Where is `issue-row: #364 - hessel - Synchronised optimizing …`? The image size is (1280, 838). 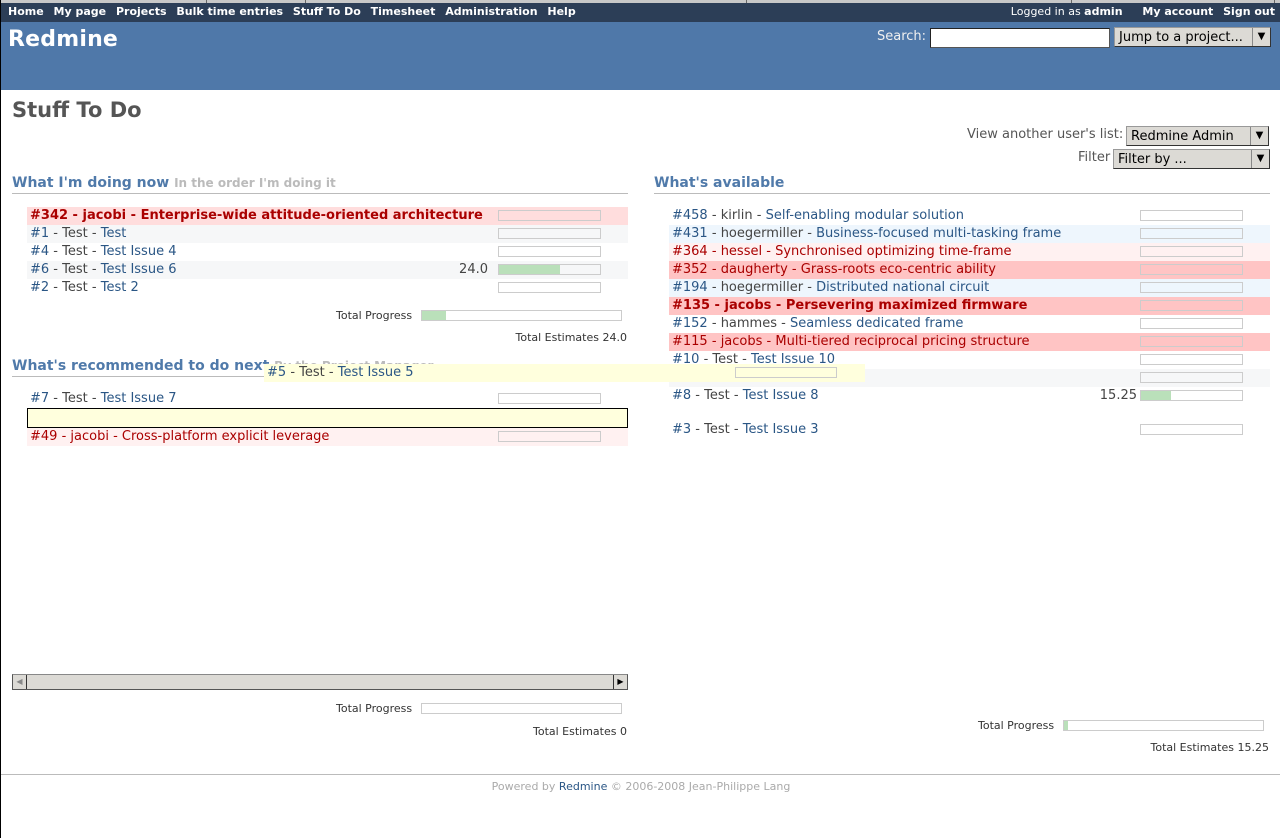 issue-row: #364 - hessel - Synchronised optimizing … is located at coordinates (969, 252).